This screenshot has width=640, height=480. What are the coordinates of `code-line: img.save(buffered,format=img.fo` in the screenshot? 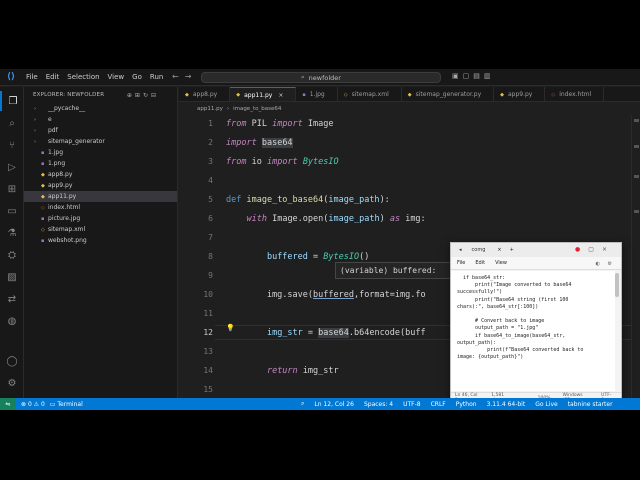 It's located at (326, 295).